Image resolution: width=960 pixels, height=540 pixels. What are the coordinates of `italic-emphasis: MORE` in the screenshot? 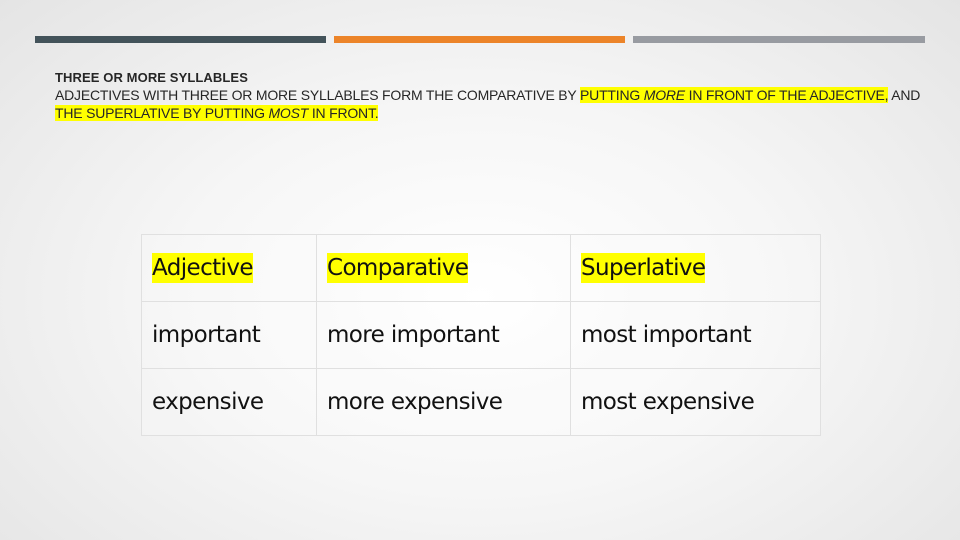 It's located at (664, 95).